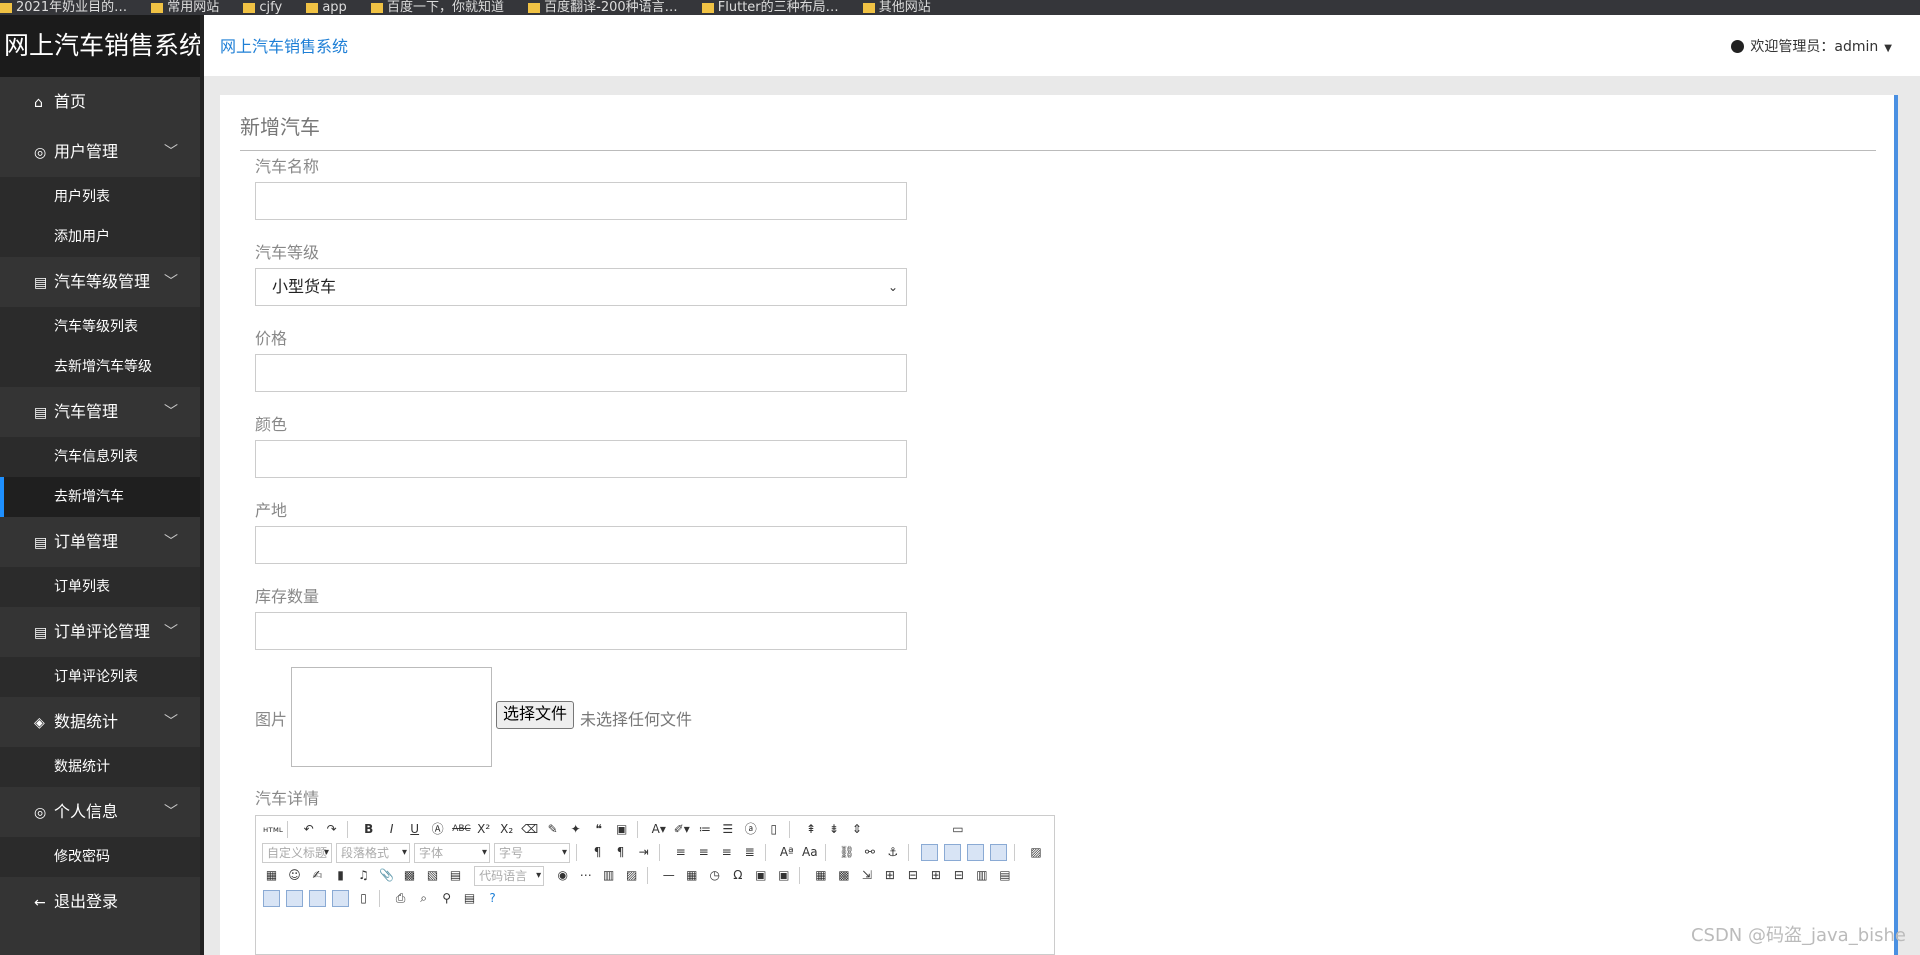 This screenshot has height=955, width=1920. What do you see at coordinates (509, 876) in the screenshot?
I see `code-language-dropdown: 代码语言` at bounding box center [509, 876].